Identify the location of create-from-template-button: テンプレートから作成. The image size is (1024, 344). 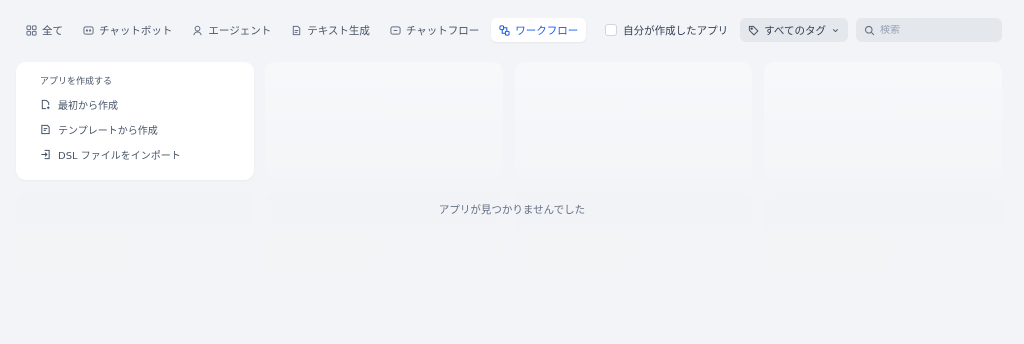
(135, 129).